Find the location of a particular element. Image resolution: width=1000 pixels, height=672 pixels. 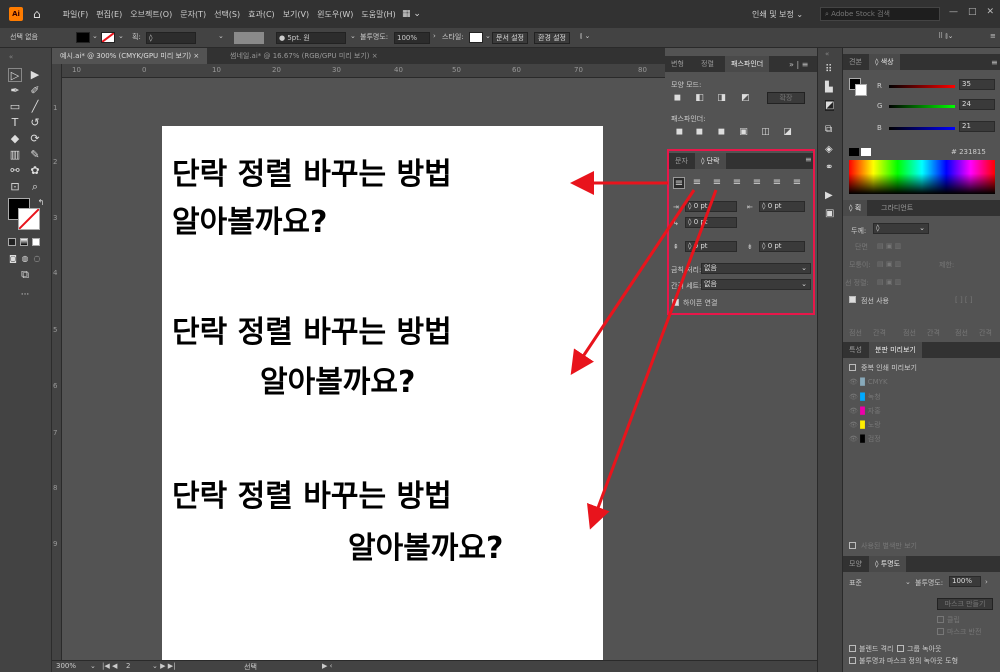

brush-select: ● 5pt. 원 is located at coordinates (311, 38).